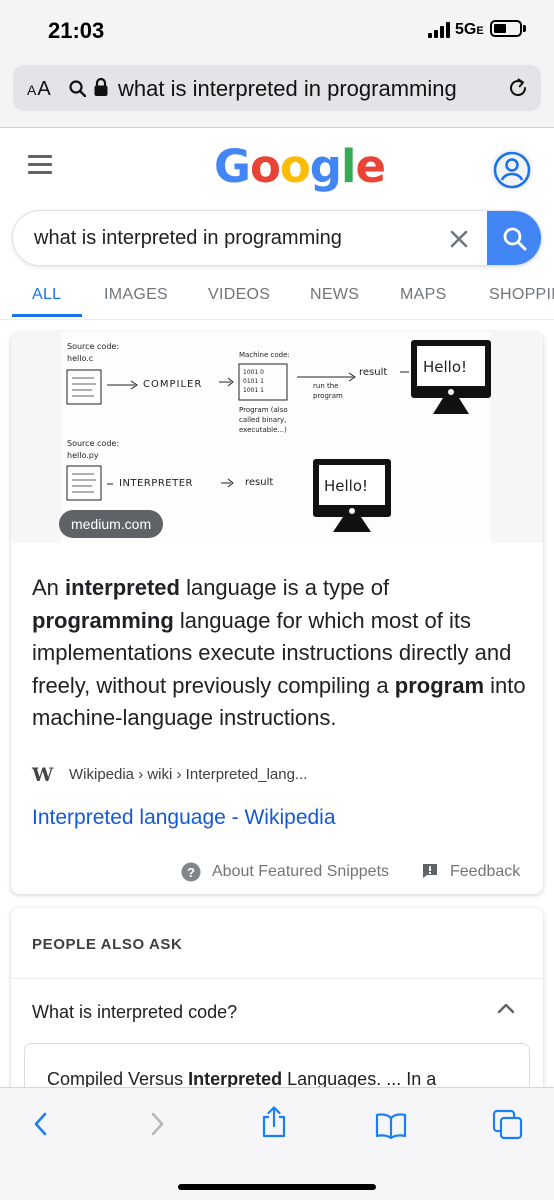 The image size is (554, 1200). I want to click on url-text: what is interpreted in programming, so click(287, 89).